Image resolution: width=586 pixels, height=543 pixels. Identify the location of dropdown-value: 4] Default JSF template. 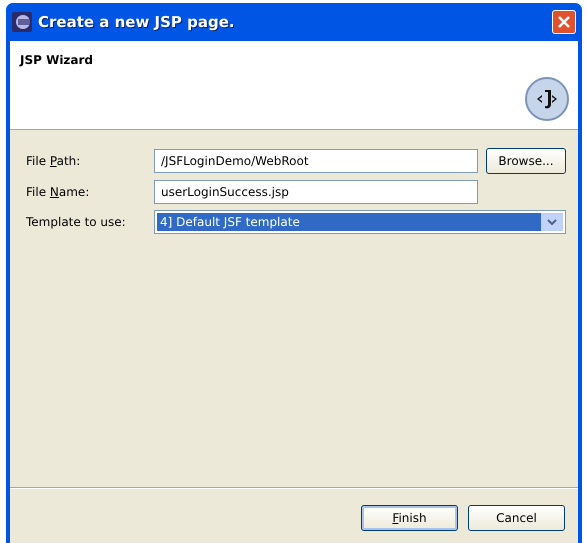
(349, 222).